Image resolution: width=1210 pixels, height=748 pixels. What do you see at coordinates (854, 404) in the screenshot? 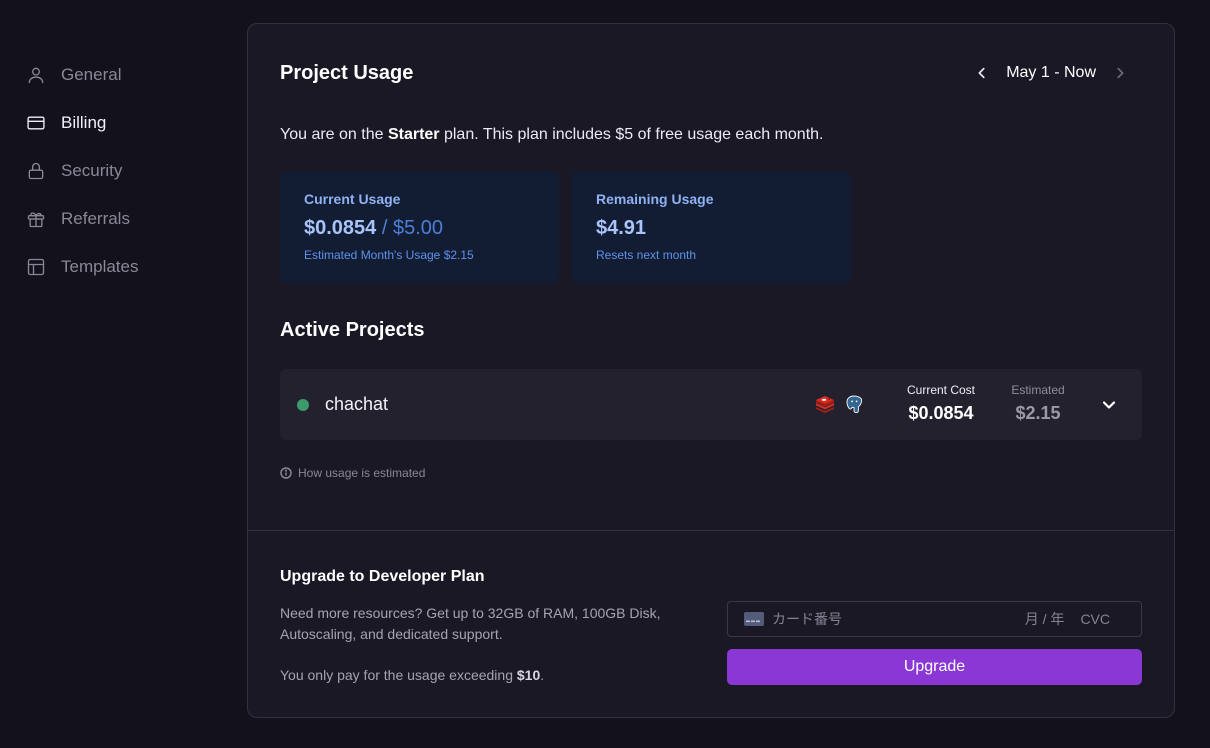
I see `postgresql-icon` at bounding box center [854, 404].